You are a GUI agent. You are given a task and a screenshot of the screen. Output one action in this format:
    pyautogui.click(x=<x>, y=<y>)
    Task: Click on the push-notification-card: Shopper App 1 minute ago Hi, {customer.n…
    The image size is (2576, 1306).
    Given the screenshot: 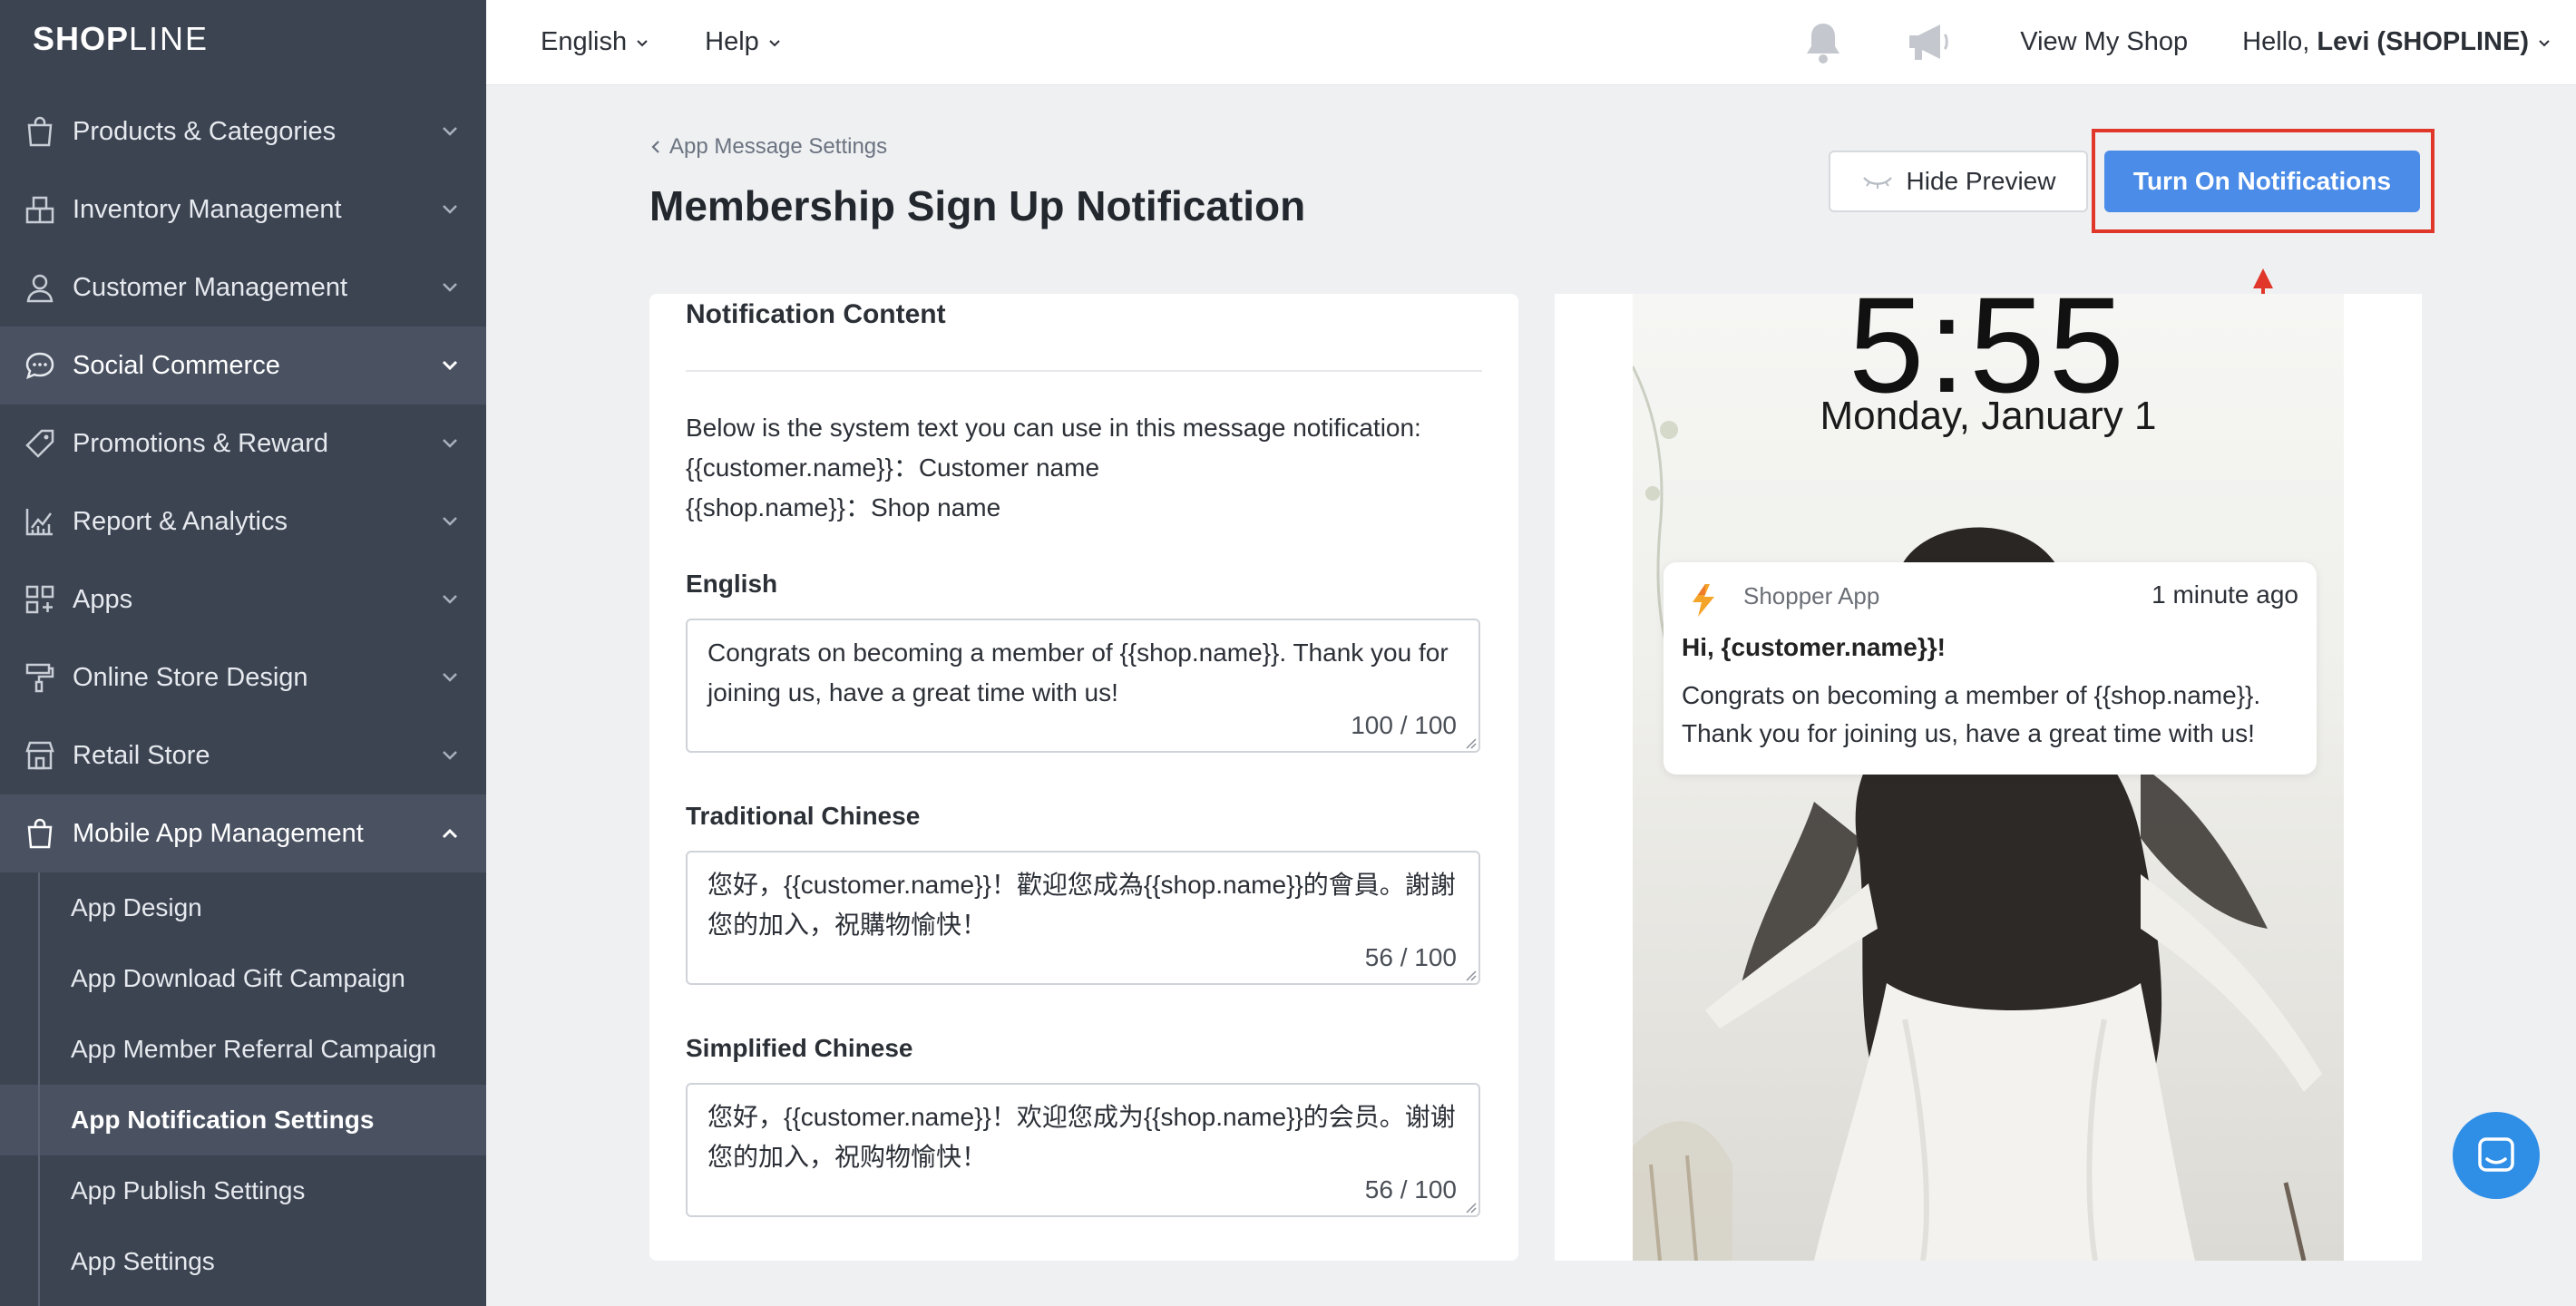 What is the action you would take?
    pyautogui.click(x=1990, y=668)
    